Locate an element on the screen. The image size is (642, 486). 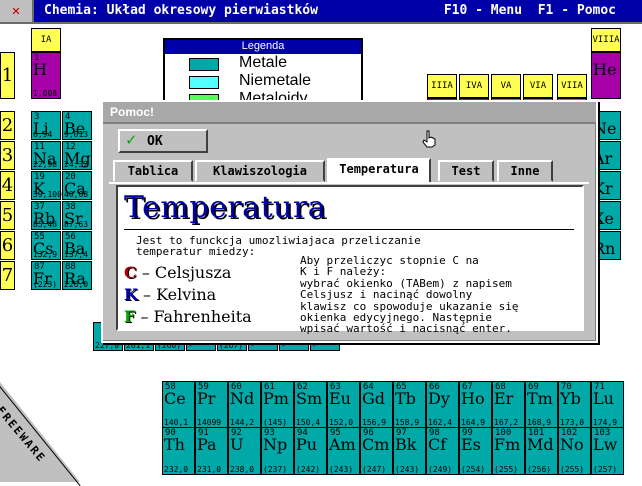
element-cell: 60 Nd 144,2 is located at coordinates (244, 404).